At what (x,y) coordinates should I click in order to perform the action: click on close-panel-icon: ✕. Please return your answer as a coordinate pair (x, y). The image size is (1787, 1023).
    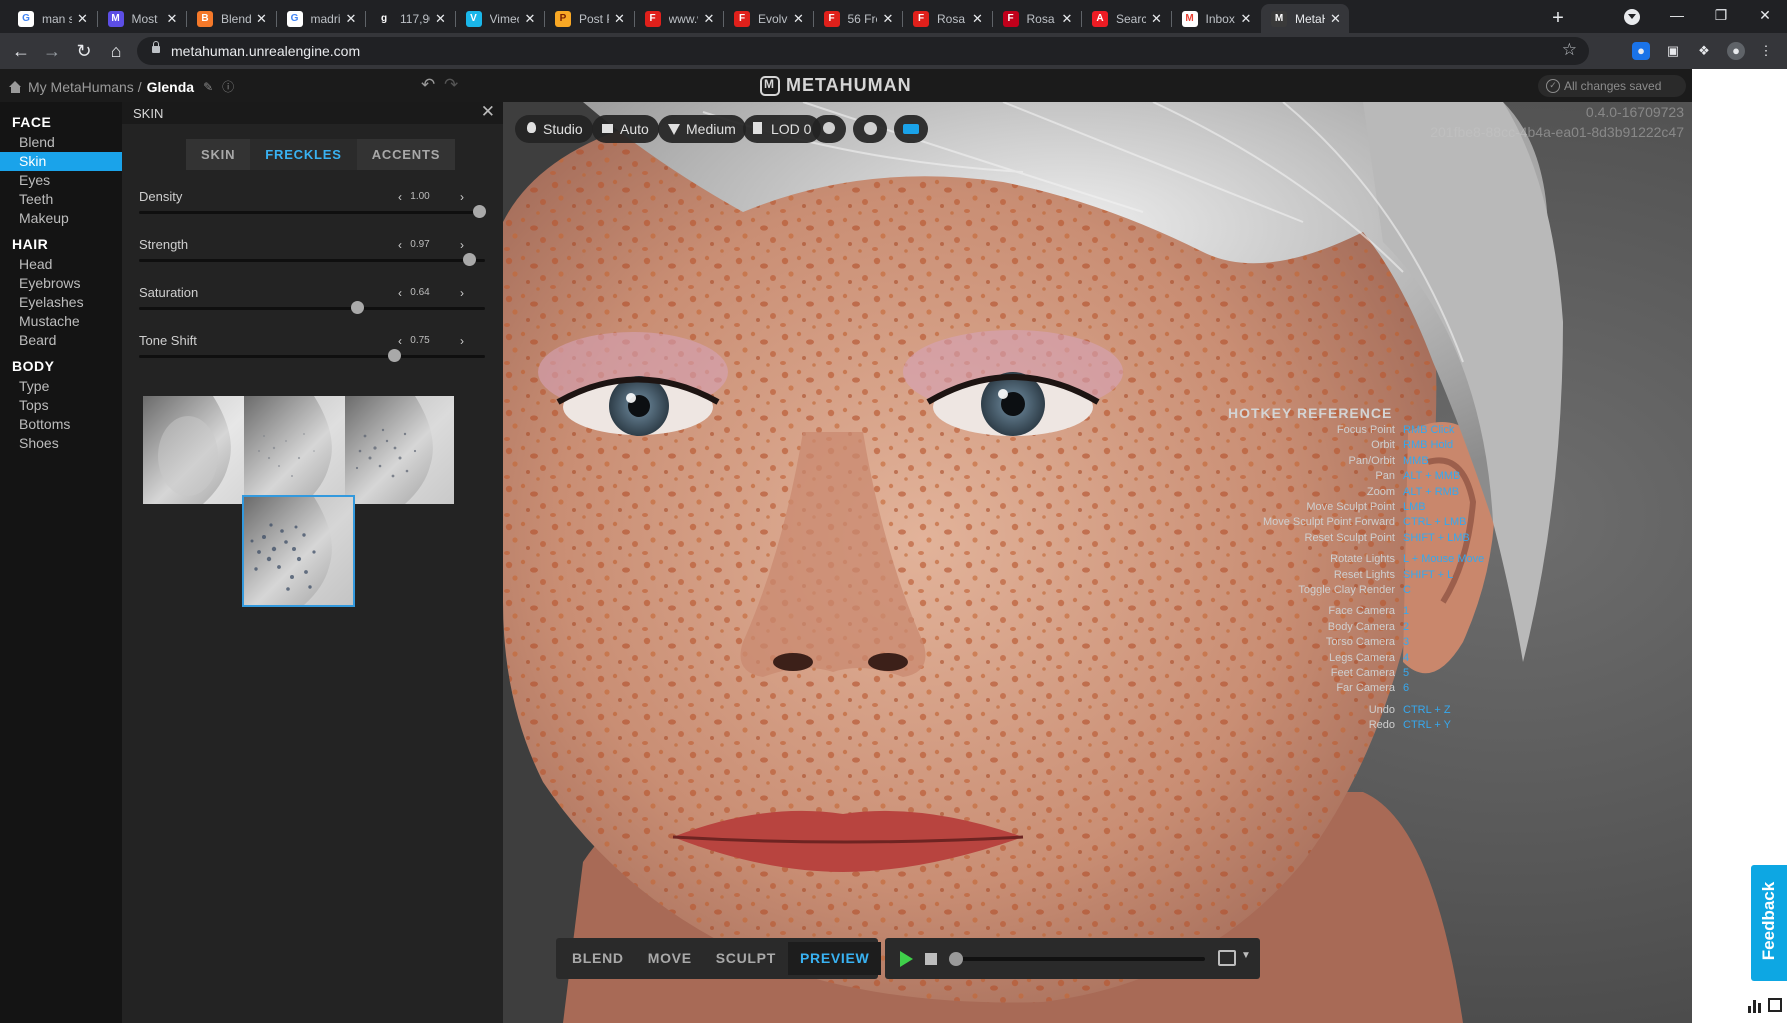
    Looking at the image, I should click on (488, 112).